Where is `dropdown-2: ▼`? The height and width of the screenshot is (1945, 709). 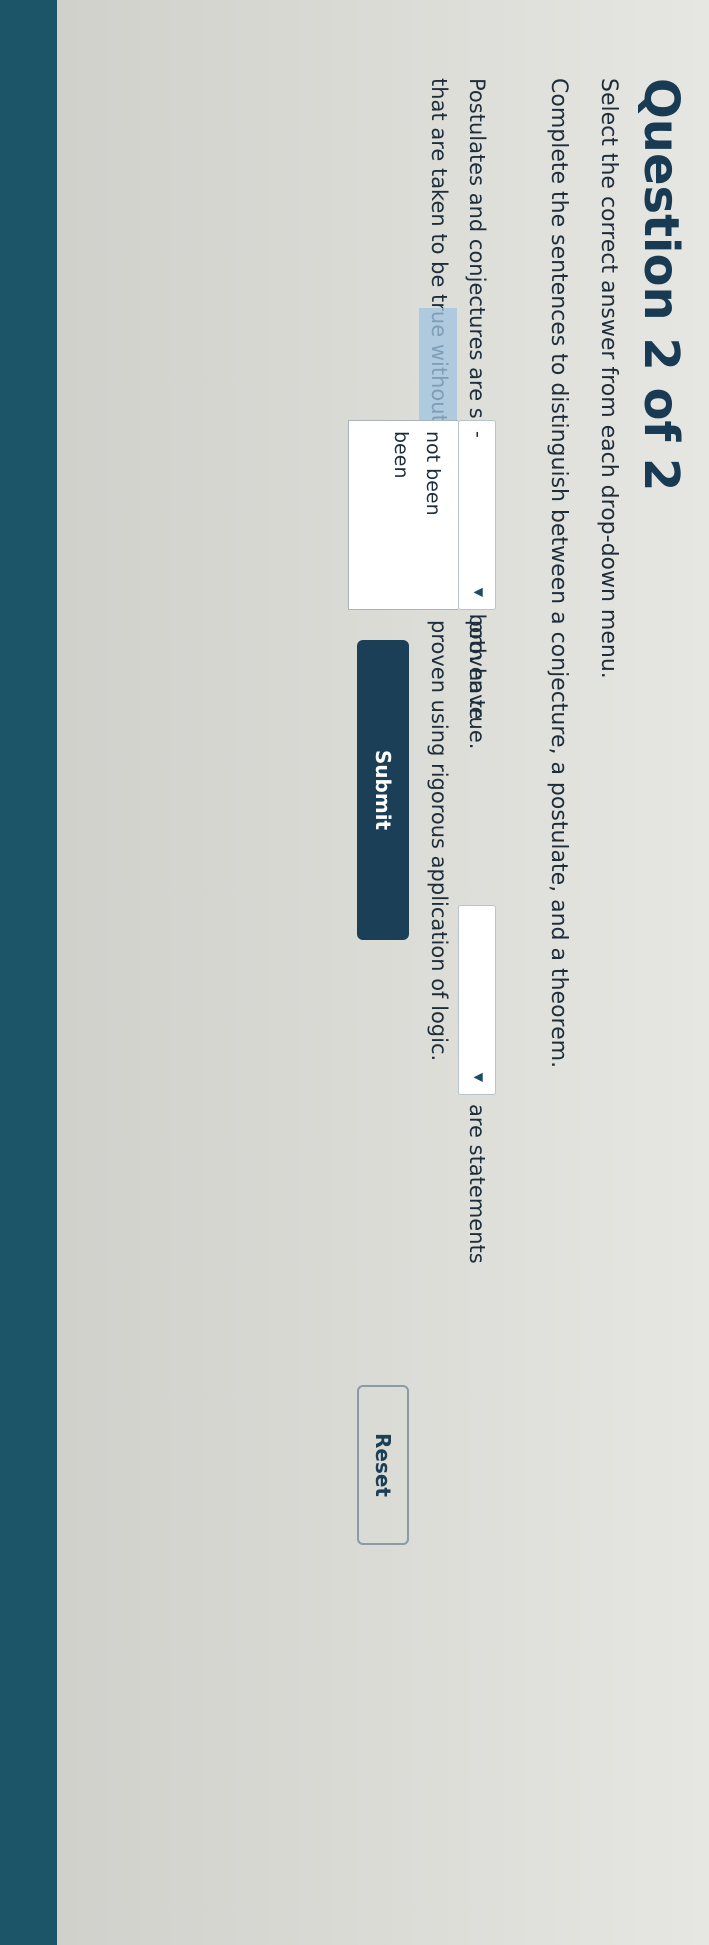
dropdown-2: ▼ is located at coordinates (477, 1000).